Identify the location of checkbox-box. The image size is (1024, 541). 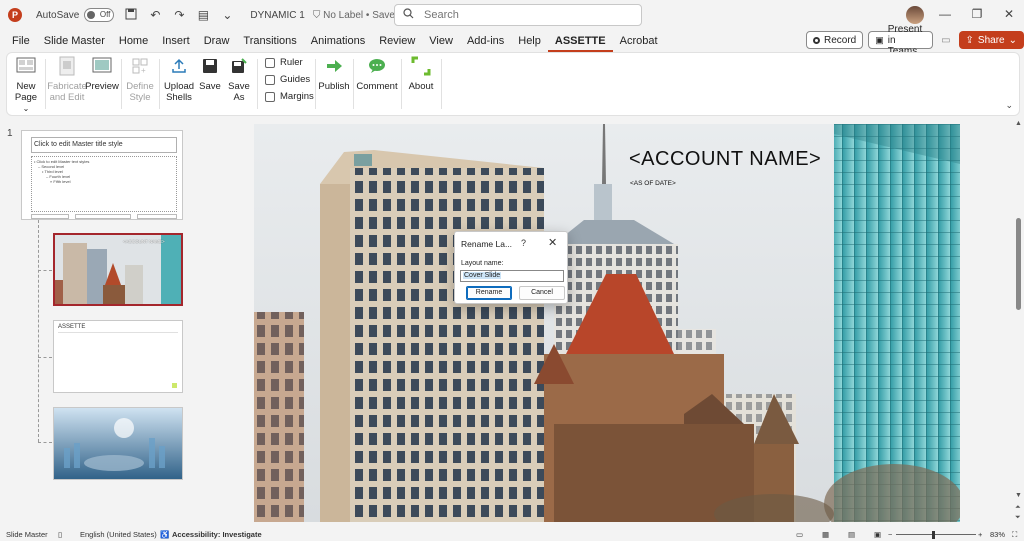
(270, 79).